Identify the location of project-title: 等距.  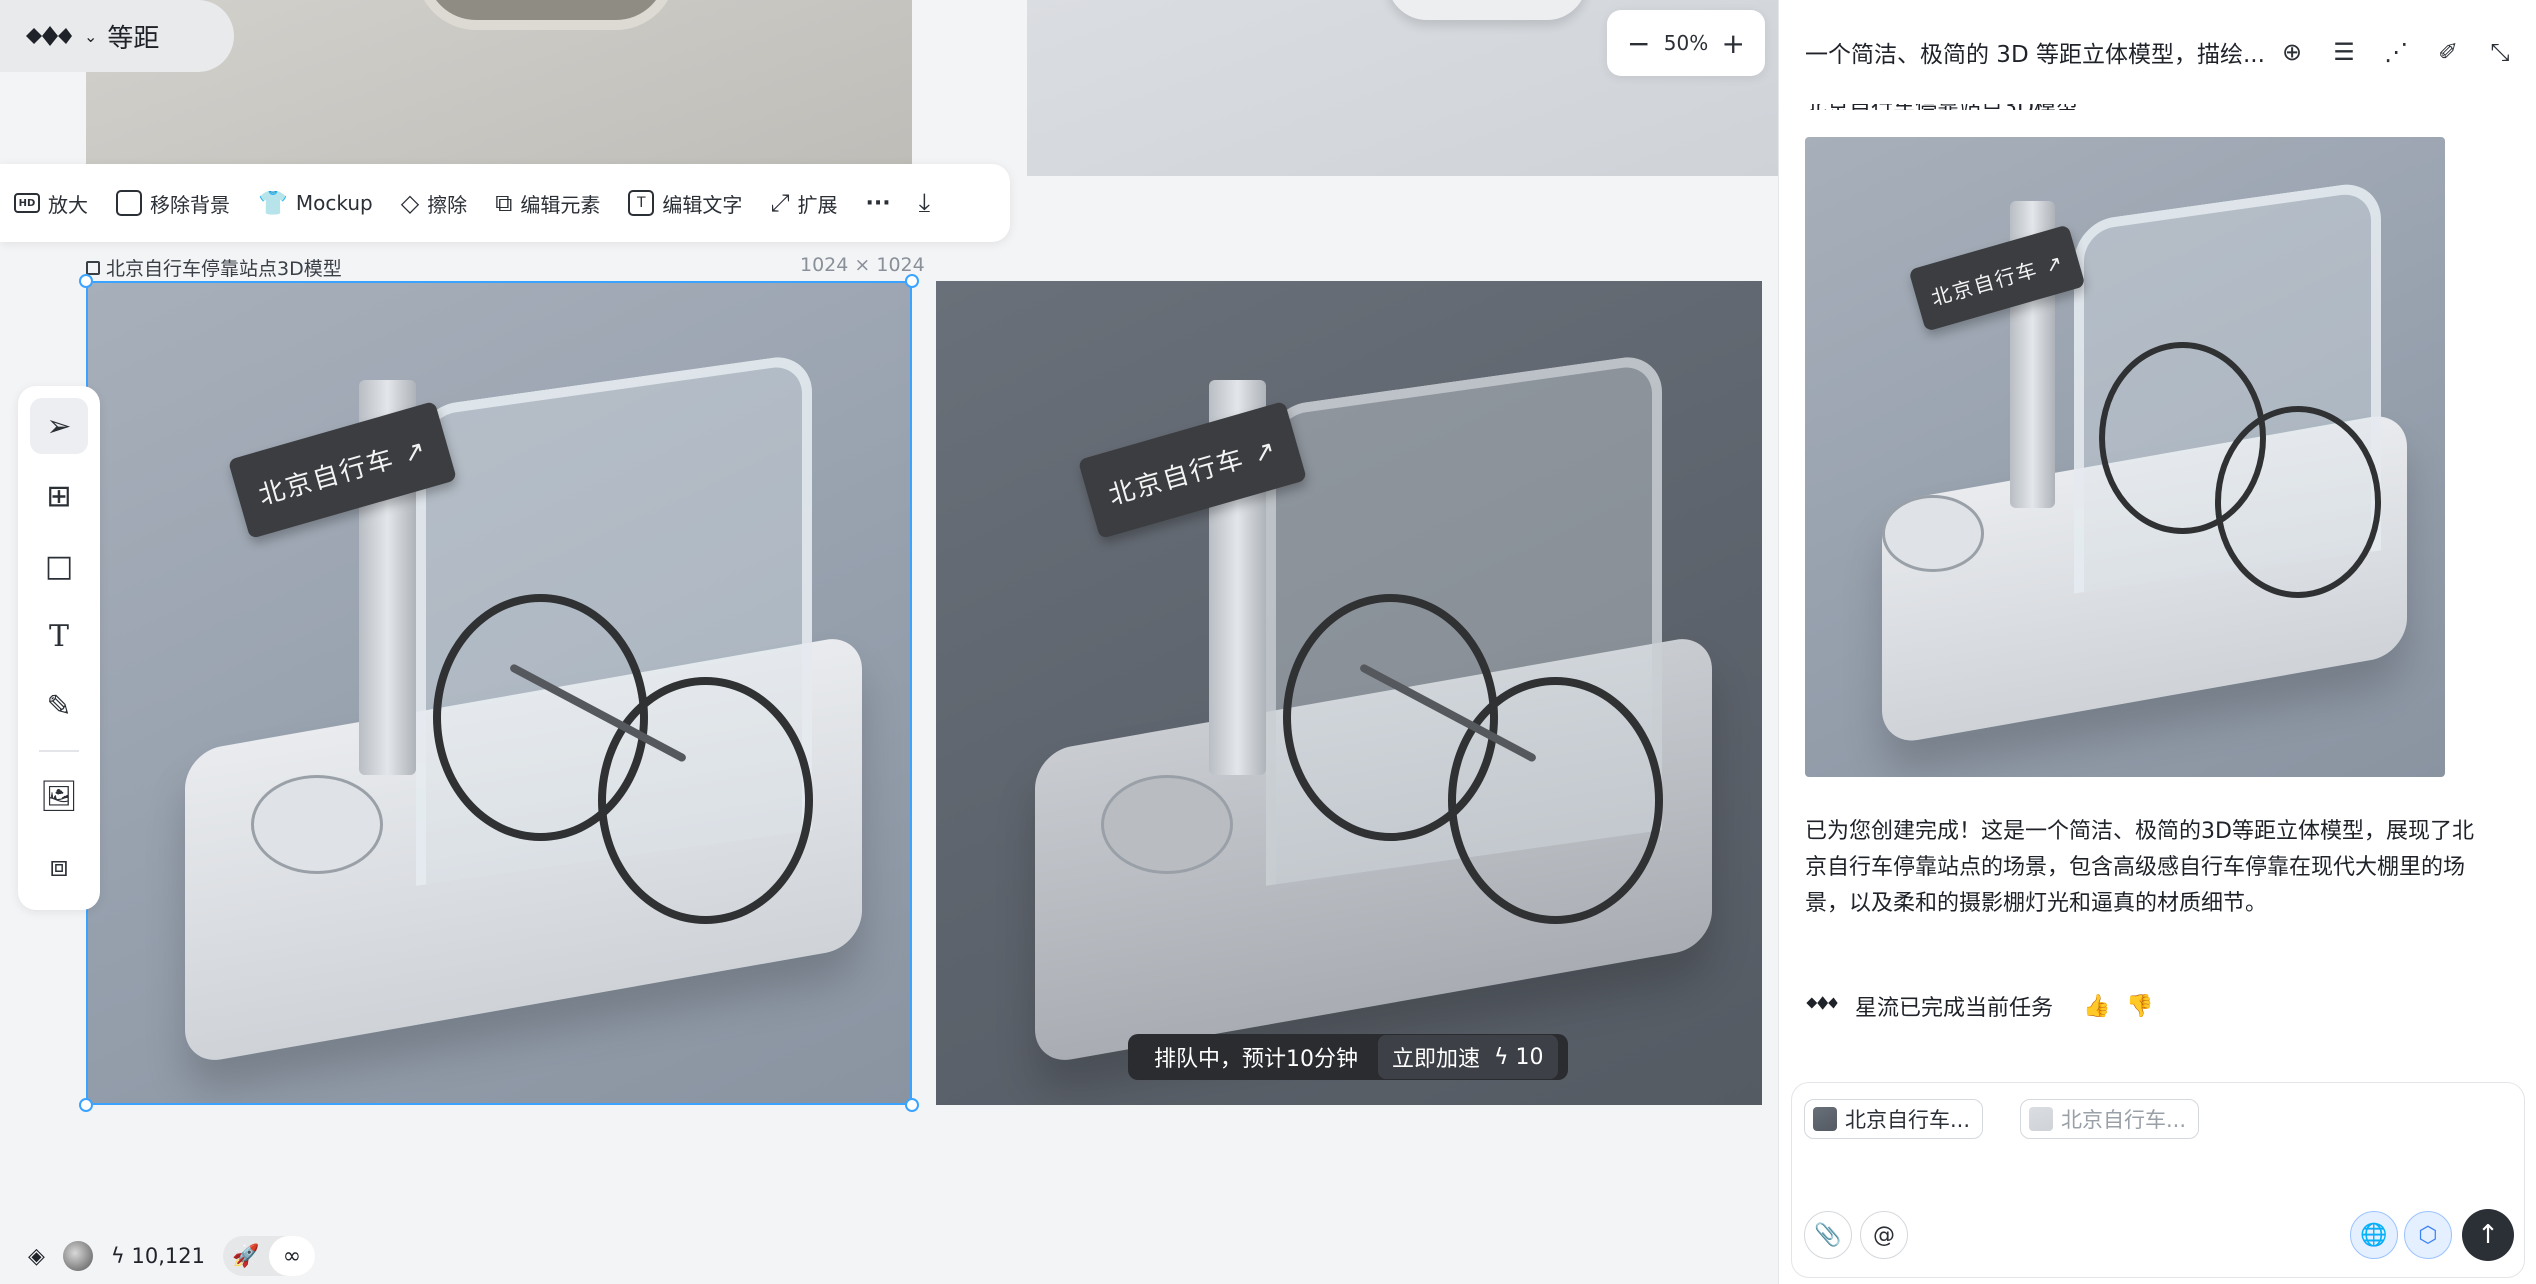
(133, 38).